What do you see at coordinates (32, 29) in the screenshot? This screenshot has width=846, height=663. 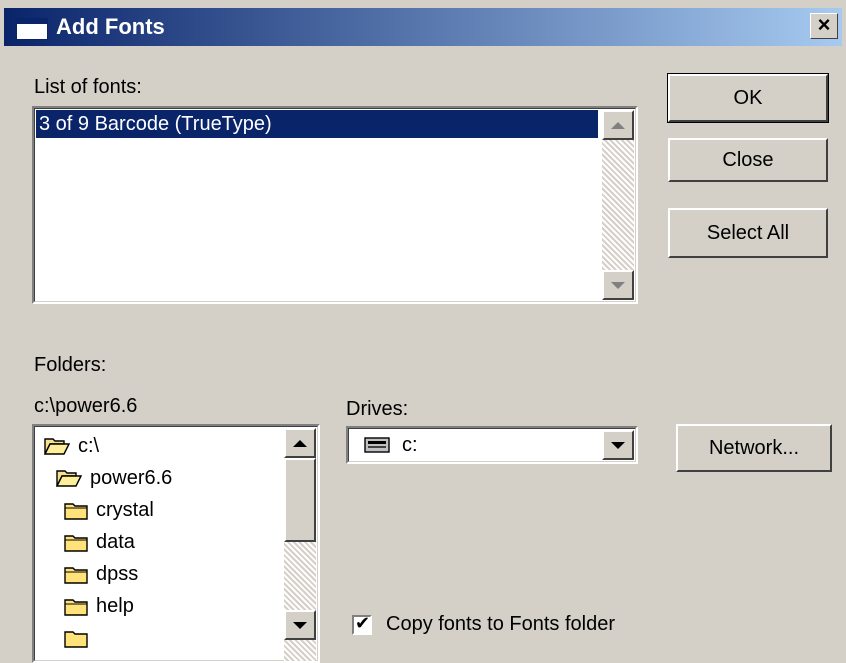 I see `window-icon` at bounding box center [32, 29].